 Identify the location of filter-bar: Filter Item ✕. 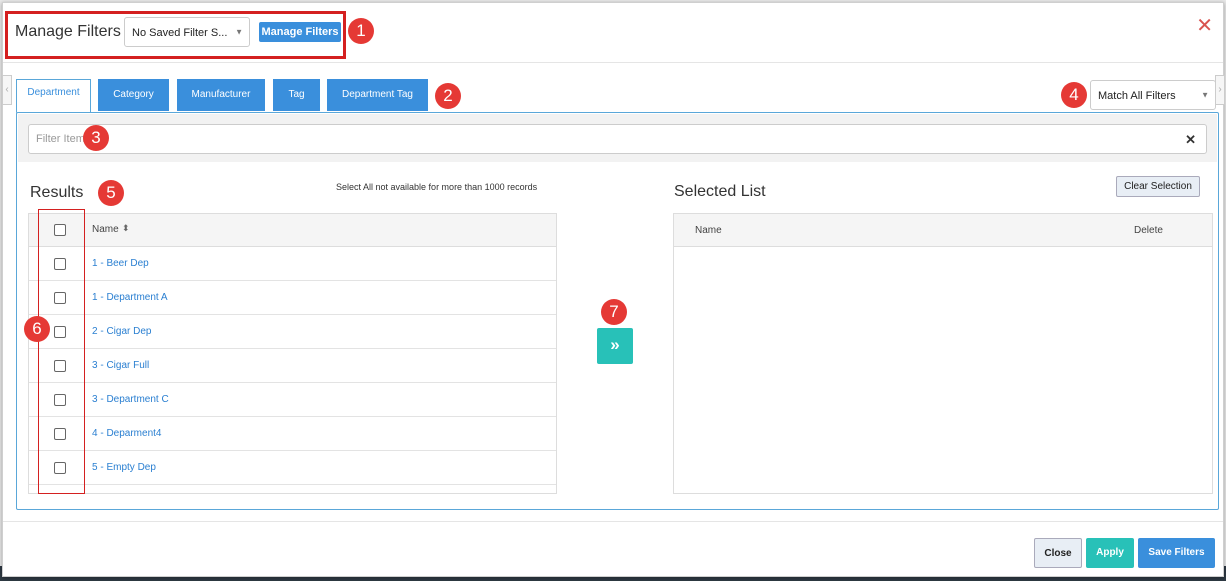
(617, 138).